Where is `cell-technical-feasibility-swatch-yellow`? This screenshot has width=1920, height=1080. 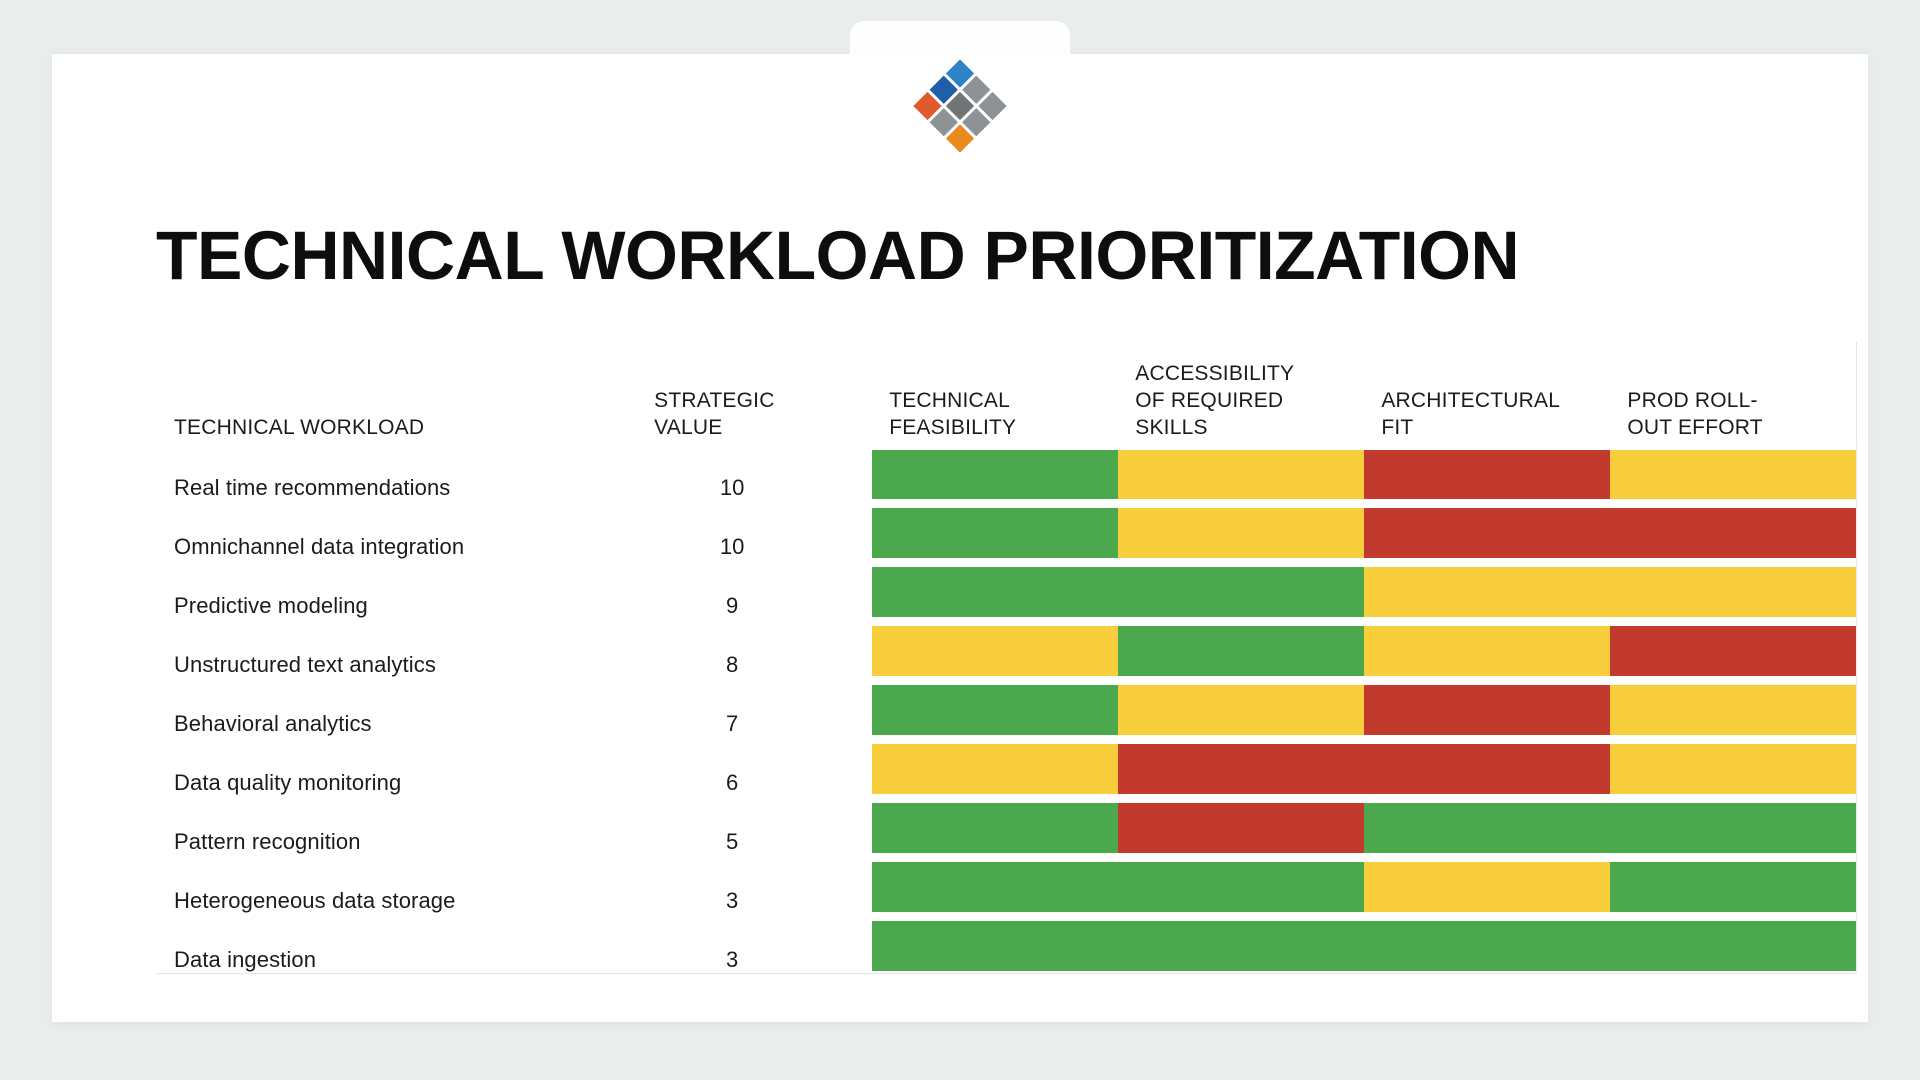 cell-technical-feasibility-swatch-yellow is located at coordinates (995, 769).